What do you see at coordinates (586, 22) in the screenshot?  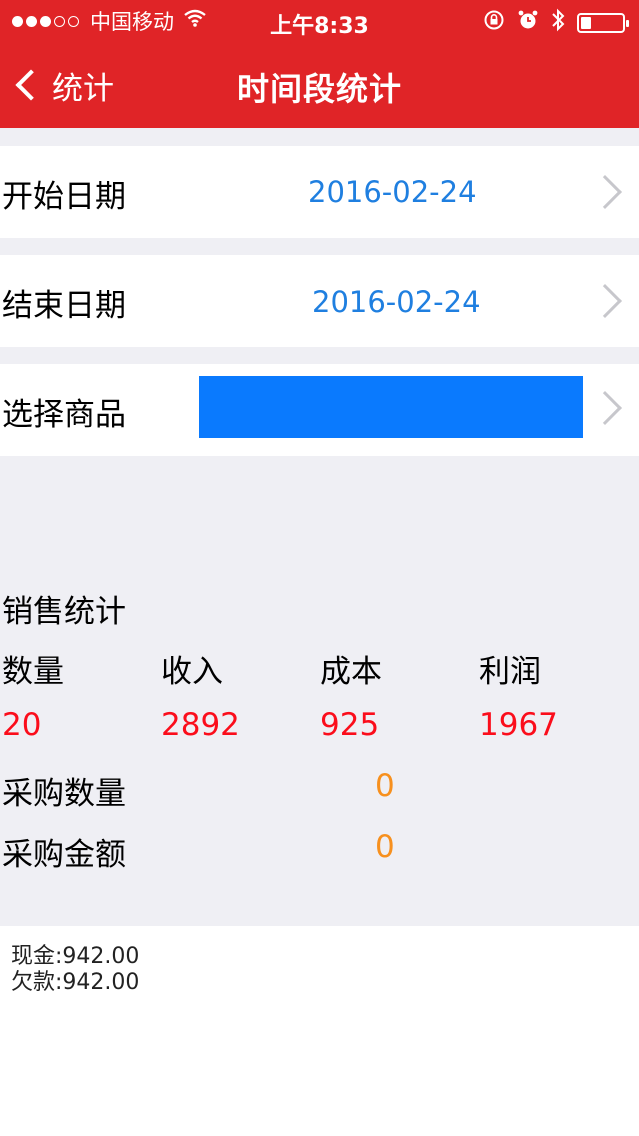 I see `battery-level` at bounding box center [586, 22].